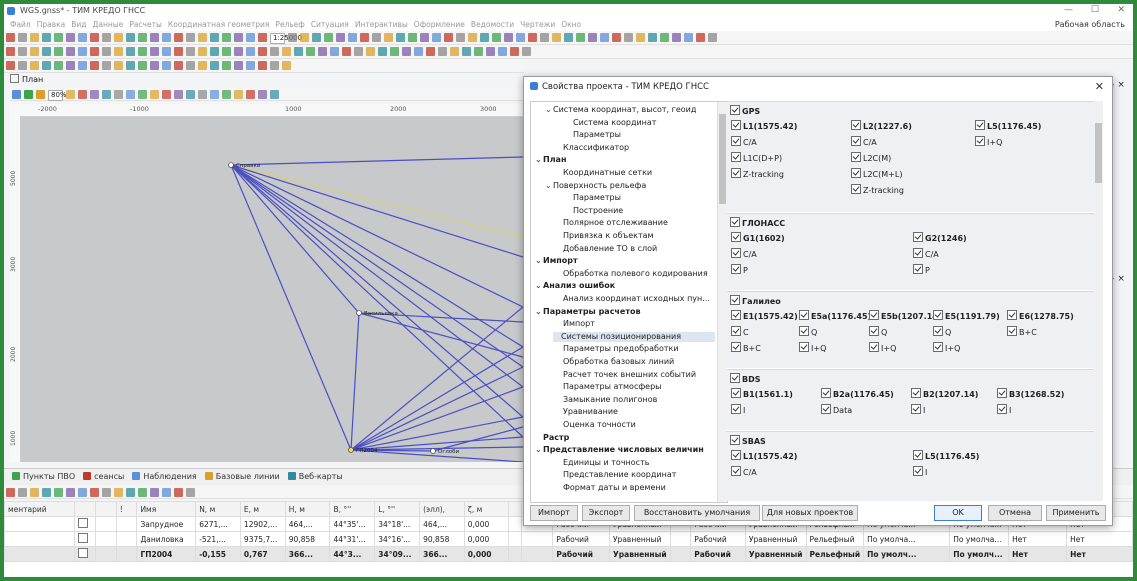 The height and width of the screenshot is (581, 1137). Describe the element at coordinates (537, 24) in the screenshot. I see `menu-item: Чертежи` at that location.